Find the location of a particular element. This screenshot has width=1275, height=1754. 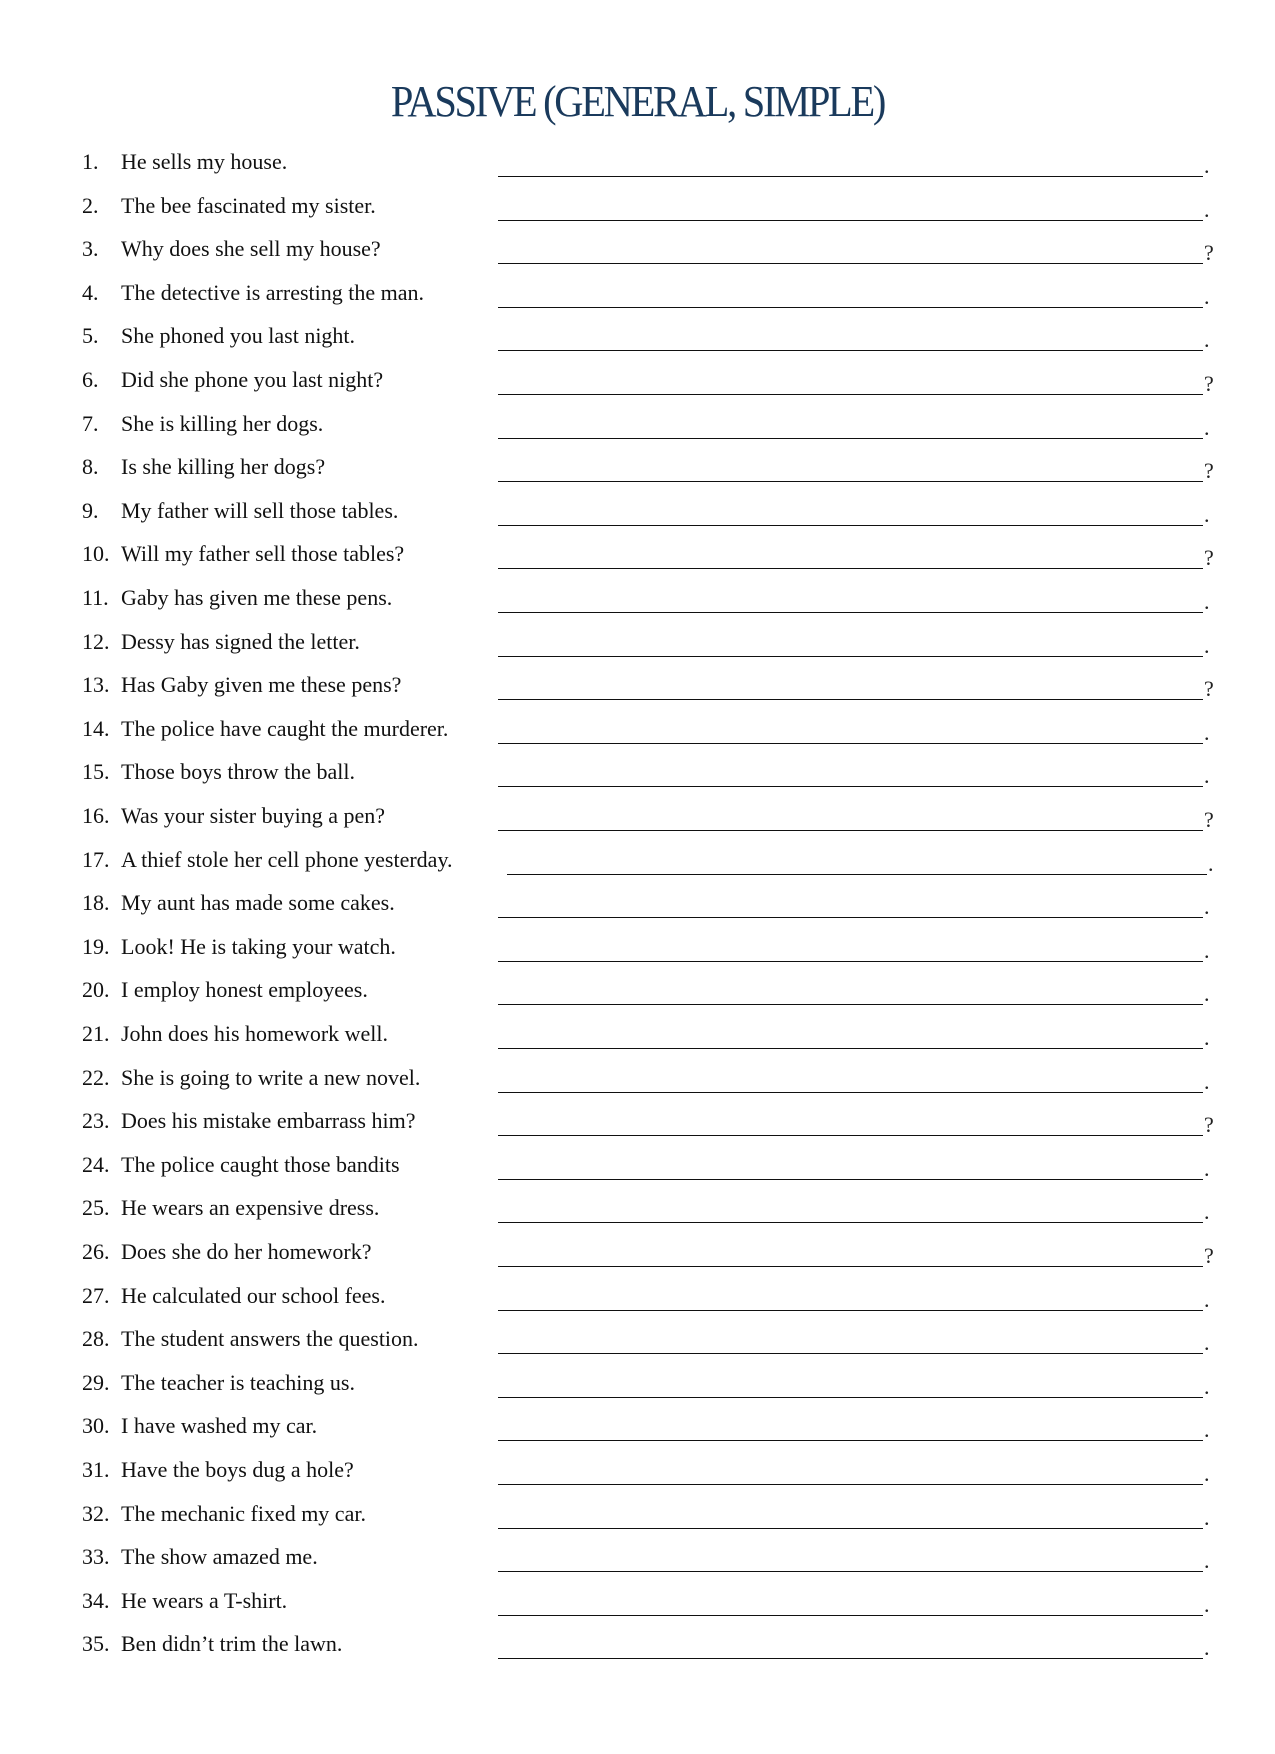

item-sentence: A thief stole her cell phone yesterday. is located at coordinates (287, 859).